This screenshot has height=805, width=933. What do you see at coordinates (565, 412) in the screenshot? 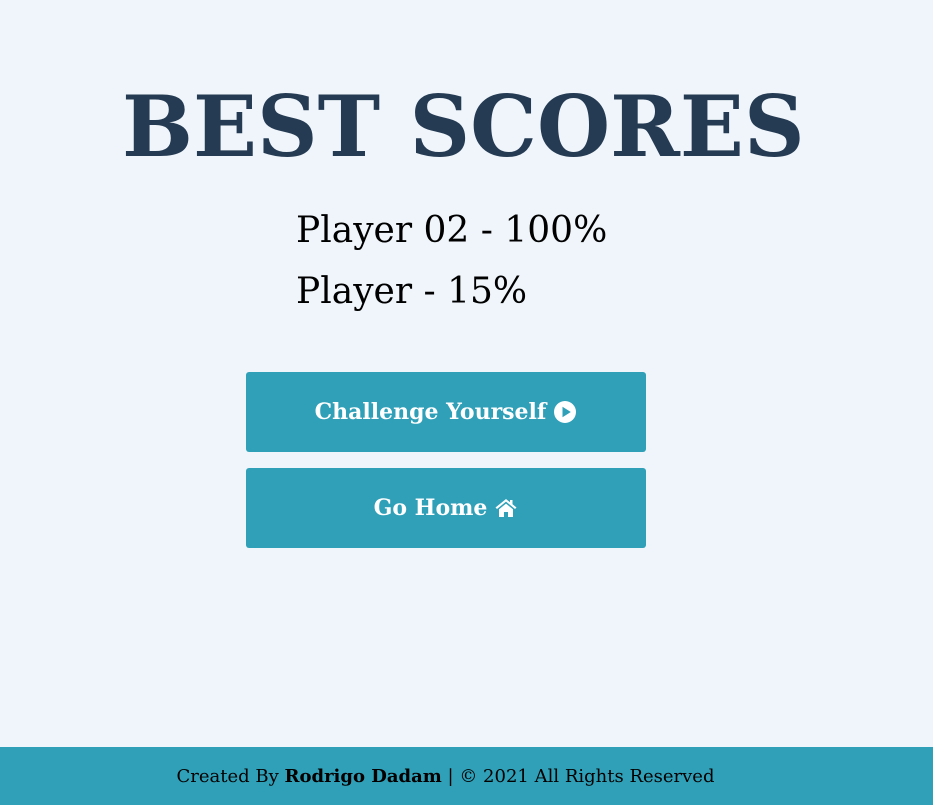
I see `play-circle-icon` at bounding box center [565, 412].